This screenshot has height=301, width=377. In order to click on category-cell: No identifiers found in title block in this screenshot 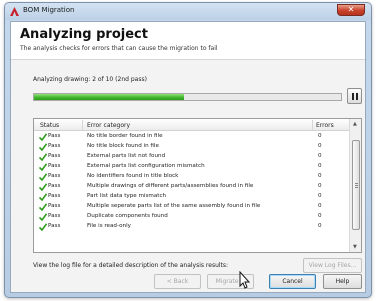, I will do `click(133, 176)`.